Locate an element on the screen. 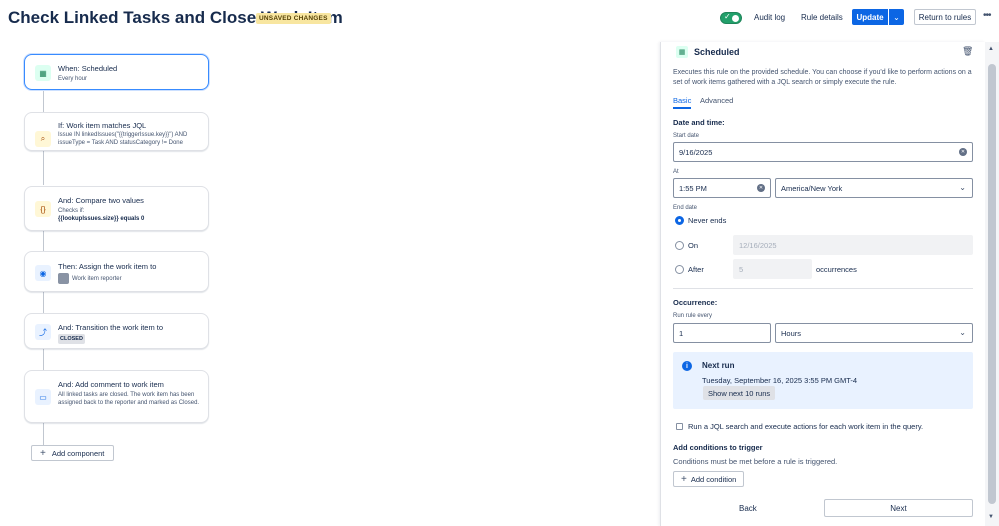 This screenshot has width=999, height=526. trash-icon: 🗑 is located at coordinates (967, 51).